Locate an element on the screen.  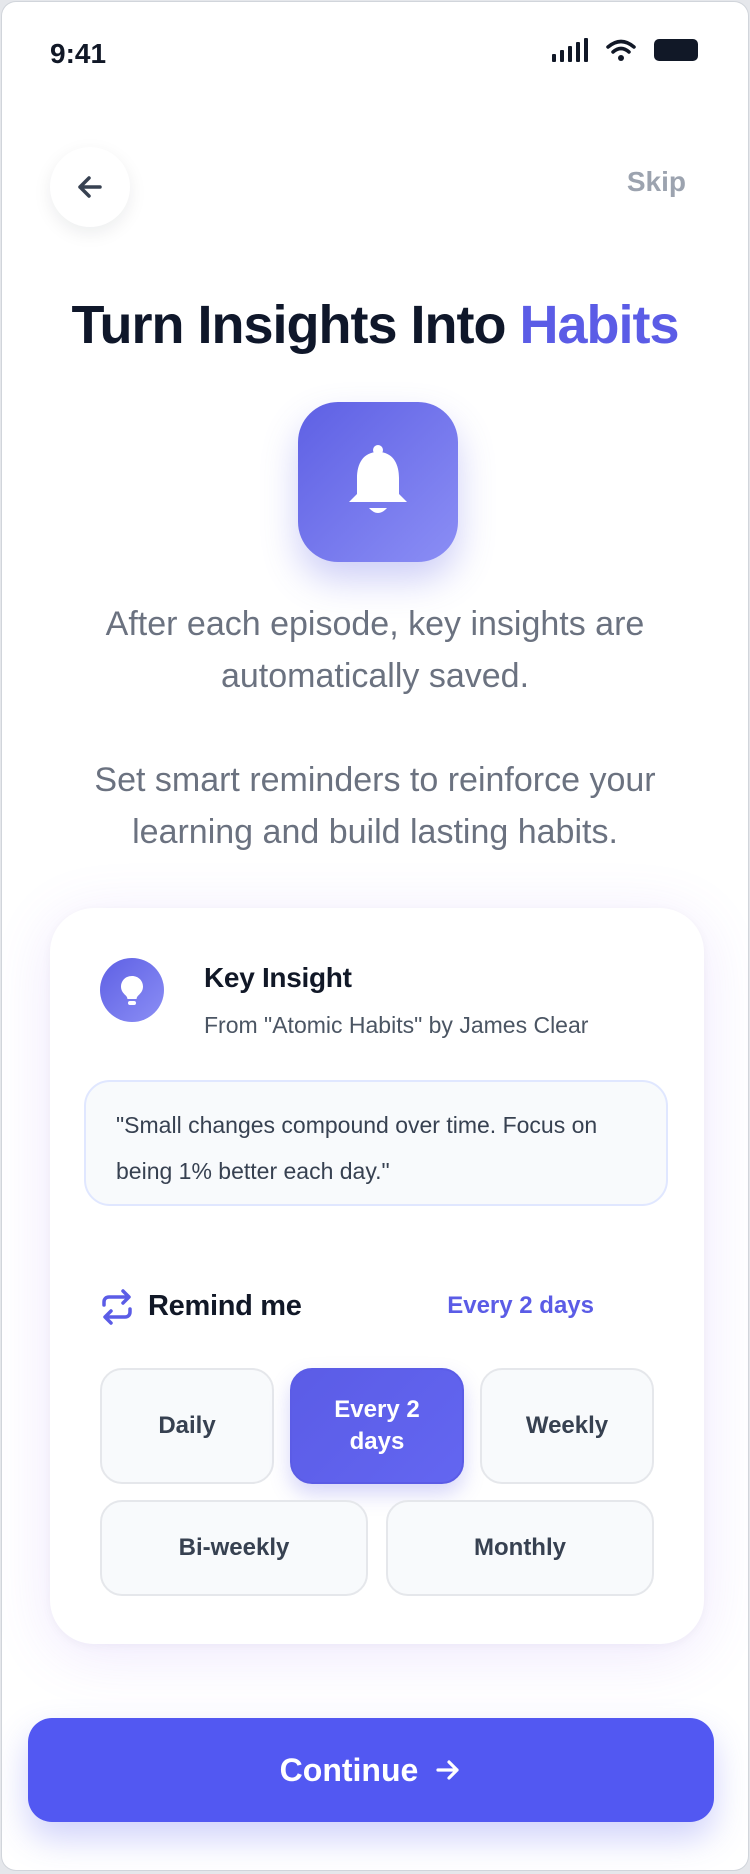
repeat-icon is located at coordinates (117, 1307).